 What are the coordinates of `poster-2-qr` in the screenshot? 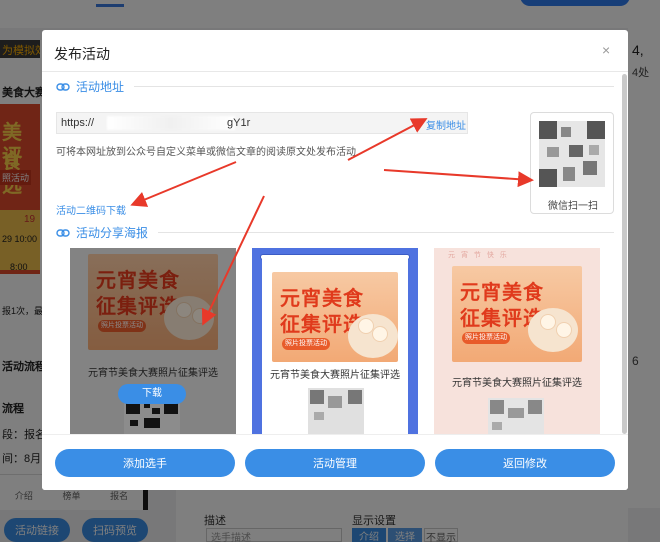 It's located at (336, 411).